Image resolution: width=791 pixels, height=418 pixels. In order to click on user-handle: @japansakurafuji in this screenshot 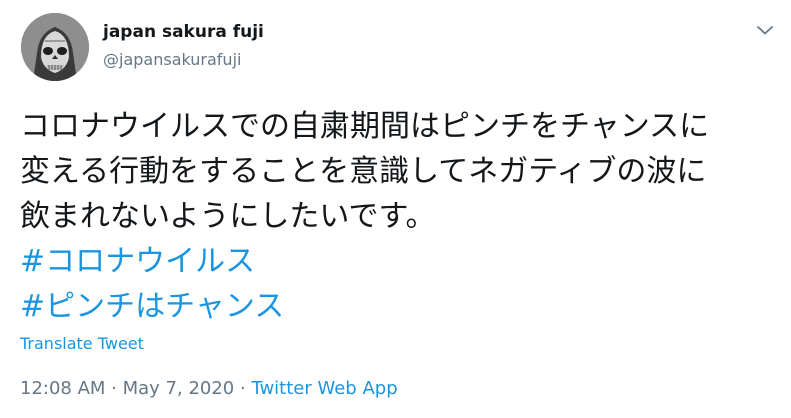, I will do `click(172, 59)`.